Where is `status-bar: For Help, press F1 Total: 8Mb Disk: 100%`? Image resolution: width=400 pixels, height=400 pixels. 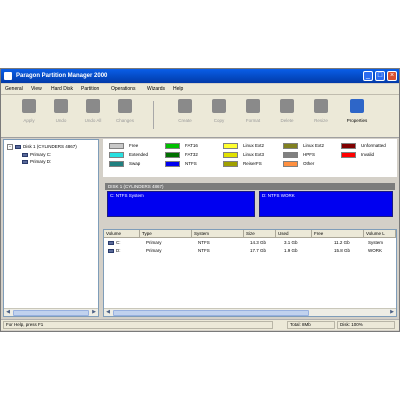 status-bar: For Help, press F1 Total: 8Mb Disk: 100% is located at coordinates (200, 324).